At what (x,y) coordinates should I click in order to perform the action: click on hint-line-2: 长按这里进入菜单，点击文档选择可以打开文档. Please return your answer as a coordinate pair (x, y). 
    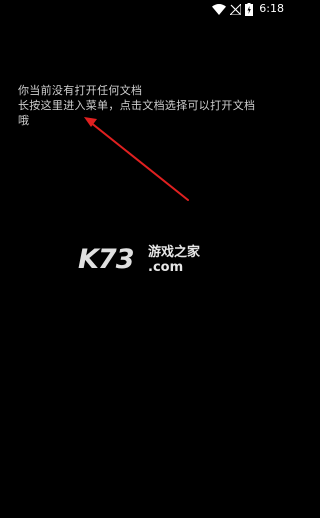
    Looking at the image, I should click on (137, 105).